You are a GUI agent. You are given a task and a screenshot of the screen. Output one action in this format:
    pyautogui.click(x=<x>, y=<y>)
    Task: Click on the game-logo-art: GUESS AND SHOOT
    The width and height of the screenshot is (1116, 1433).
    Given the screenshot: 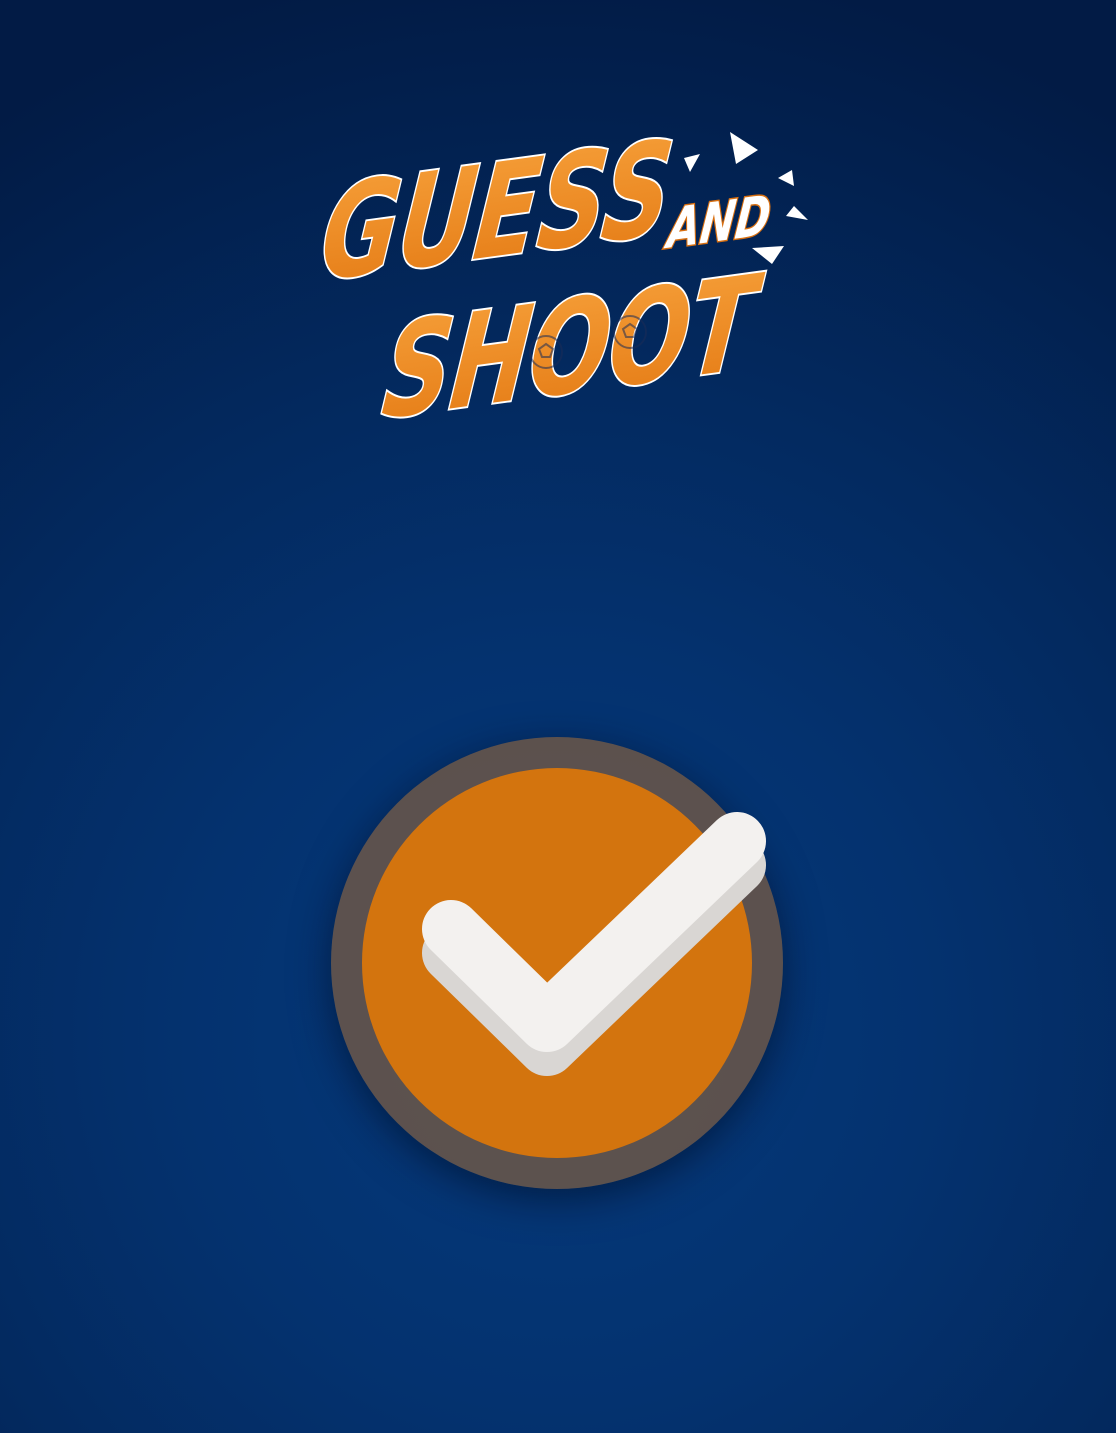 What is the action you would take?
    pyautogui.click(x=560, y=280)
    